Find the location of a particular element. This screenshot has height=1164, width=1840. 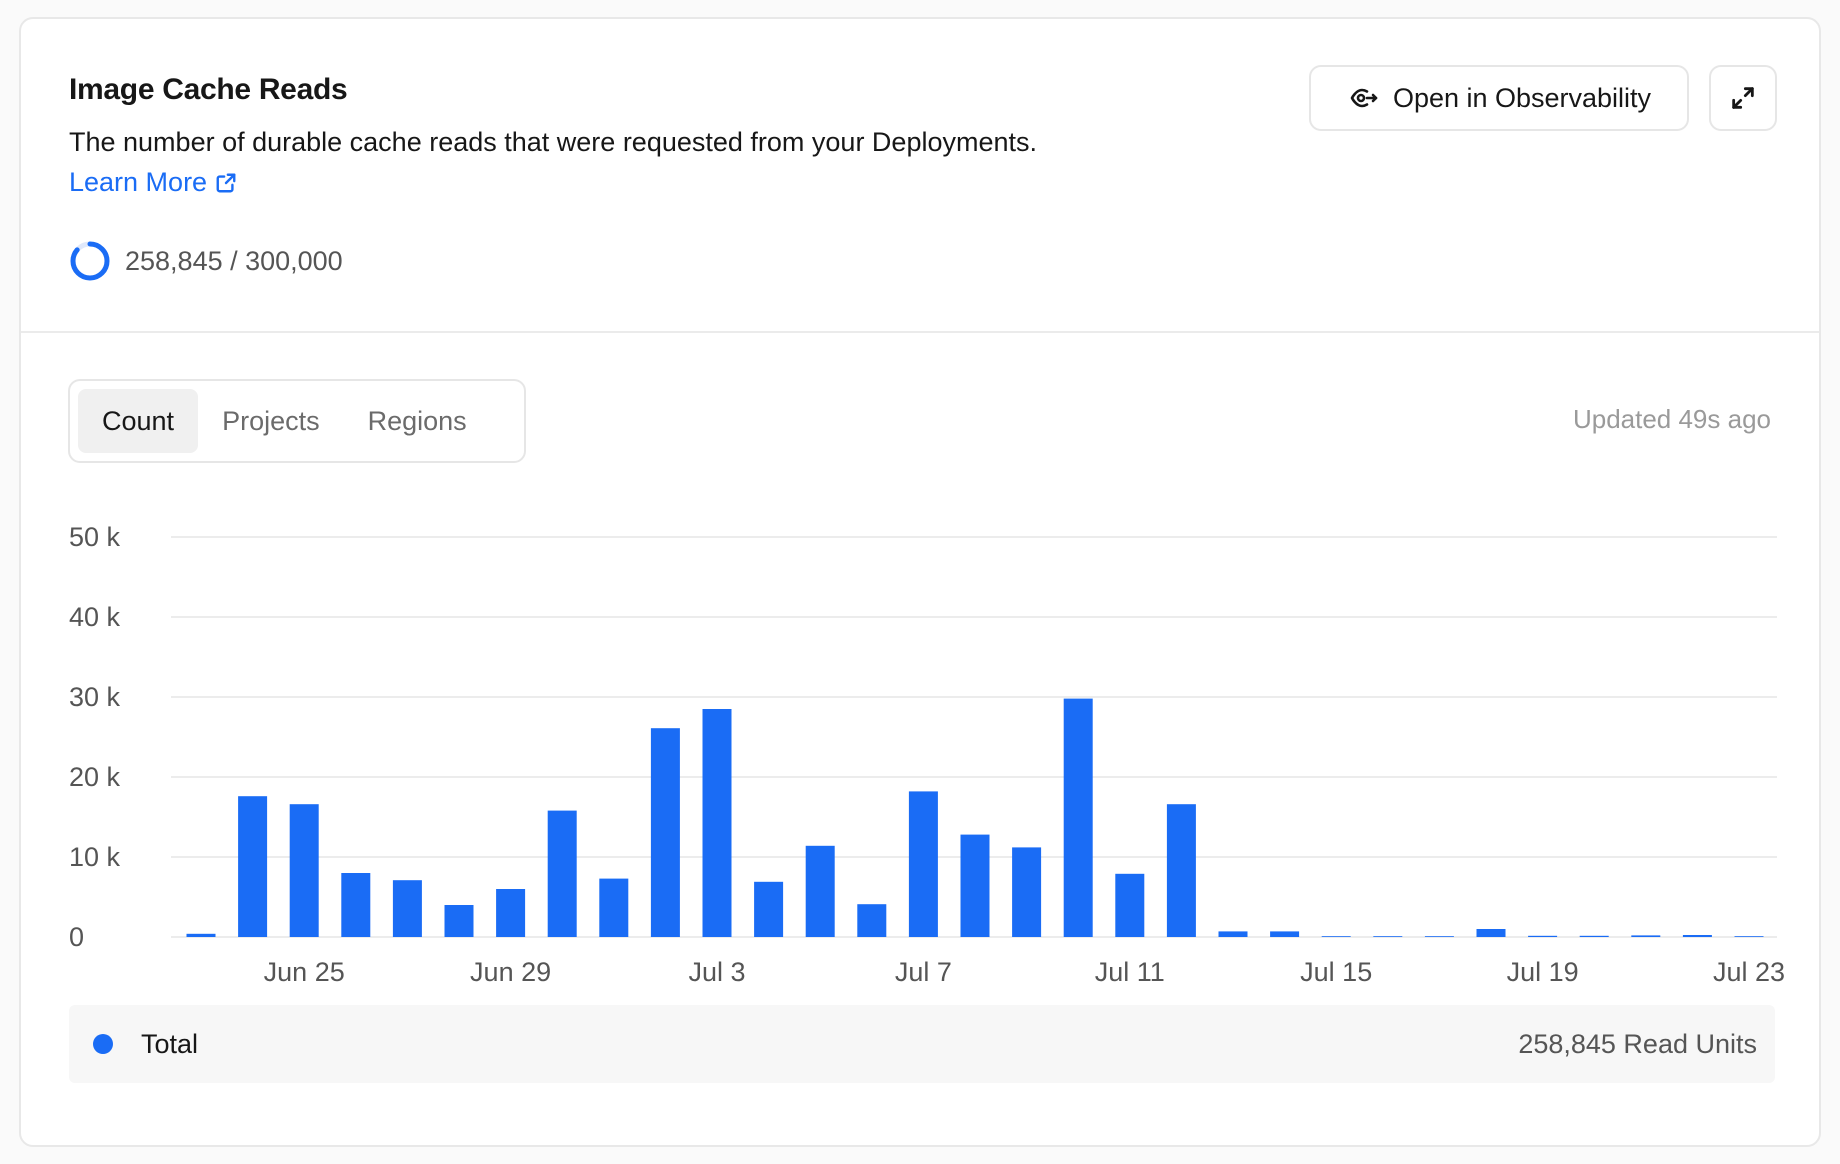

tab-projects: Projects is located at coordinates (271, 421).